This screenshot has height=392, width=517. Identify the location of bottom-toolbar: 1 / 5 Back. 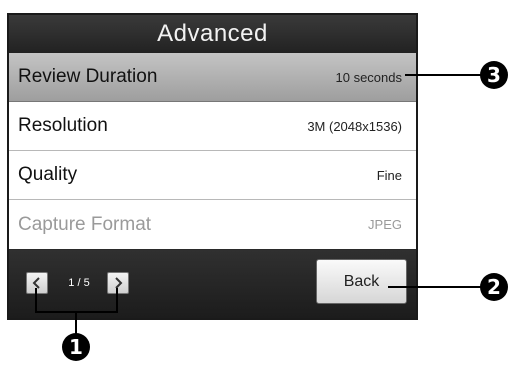
(212, 284).